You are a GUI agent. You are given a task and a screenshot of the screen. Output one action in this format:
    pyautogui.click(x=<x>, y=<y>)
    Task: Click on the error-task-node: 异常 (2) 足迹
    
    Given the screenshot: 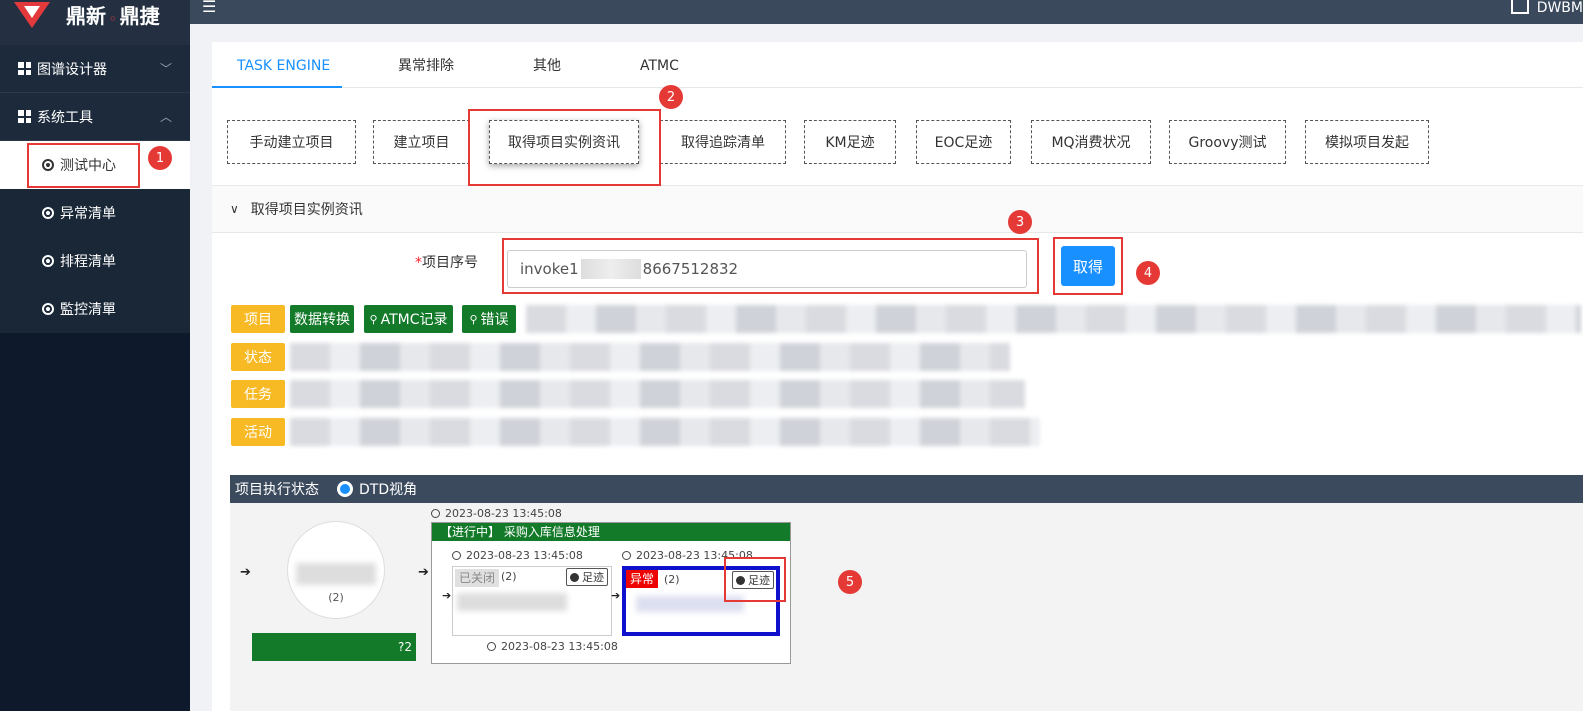 What is the action you would take?
    pyautogui.click(x=701, y=601)
    